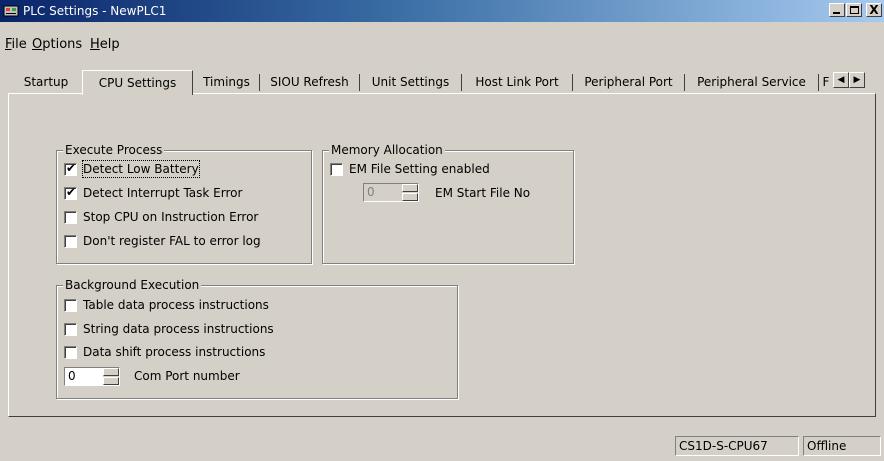  I want to click on em-start-file-label: EM Start File No, so click(483, 193).